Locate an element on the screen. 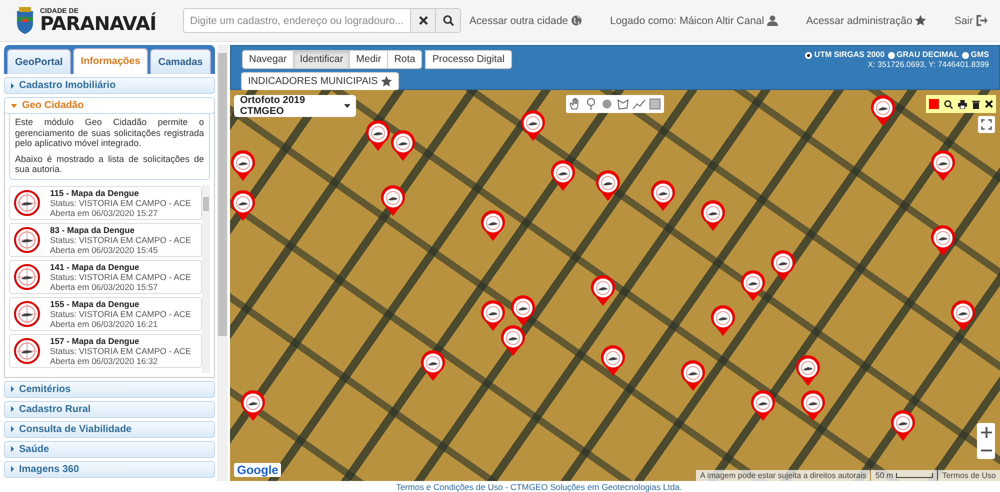 Image resolution: width=1000 pixels, height=492 pixels. request-card: 115 - Mapa da Dengue Status: VISTORIA EM CAMPO - ACE Aberta em 06/03/2020 15:27 is located at coordinates (105, 203).